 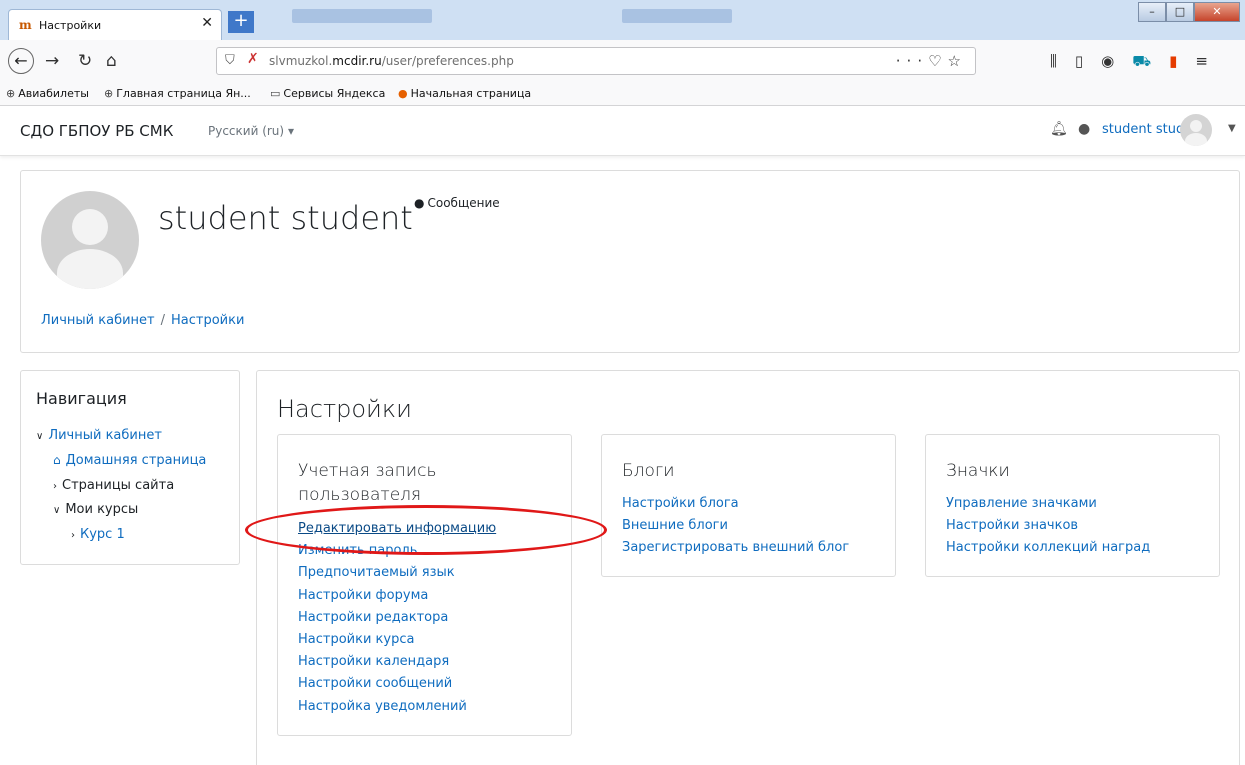 What do you see at coordinates (95, 509) in the screenshot?
I see `nav-item-my-courses: ∨ Мои курсы` at bounding box center [95, 509].